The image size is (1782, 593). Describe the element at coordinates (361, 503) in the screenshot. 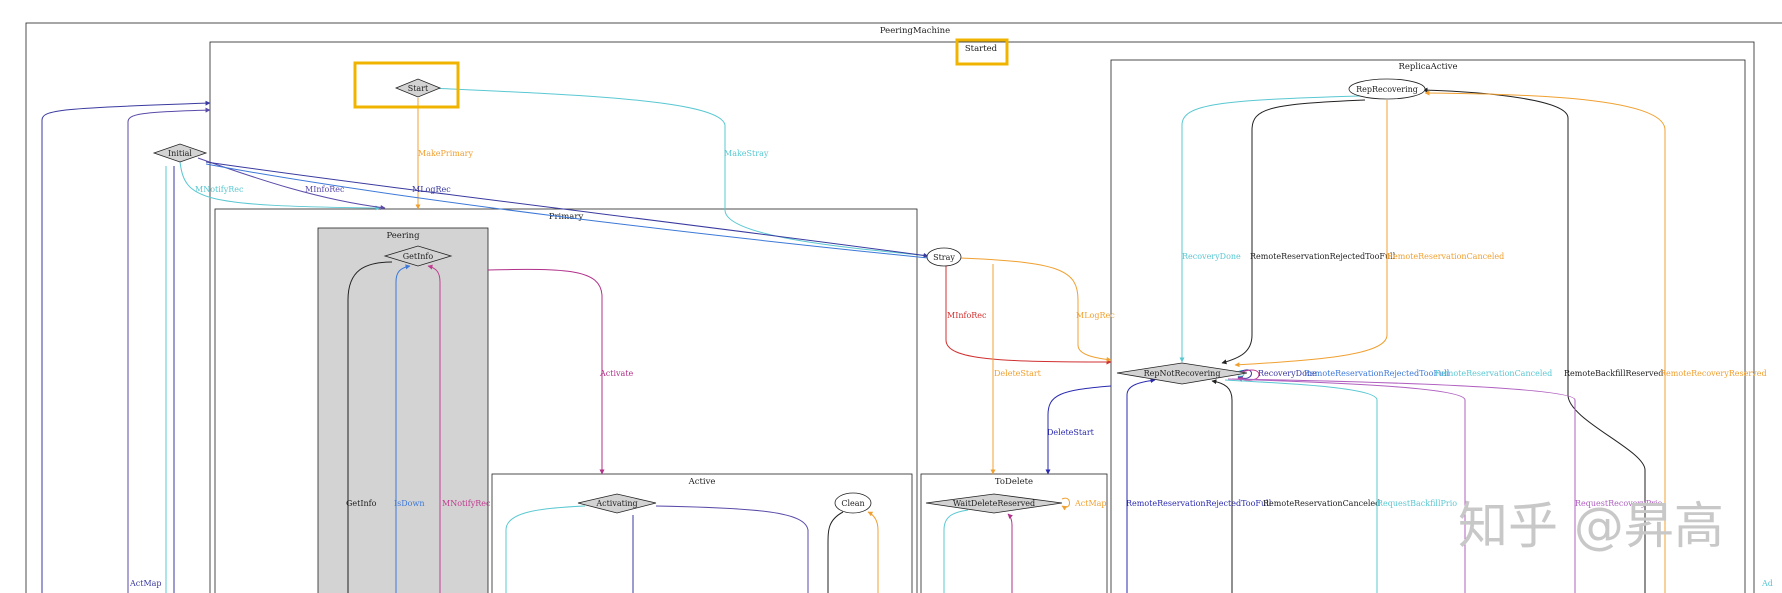

I see `edge-label-get-info-loop: GetInfo` at that location.